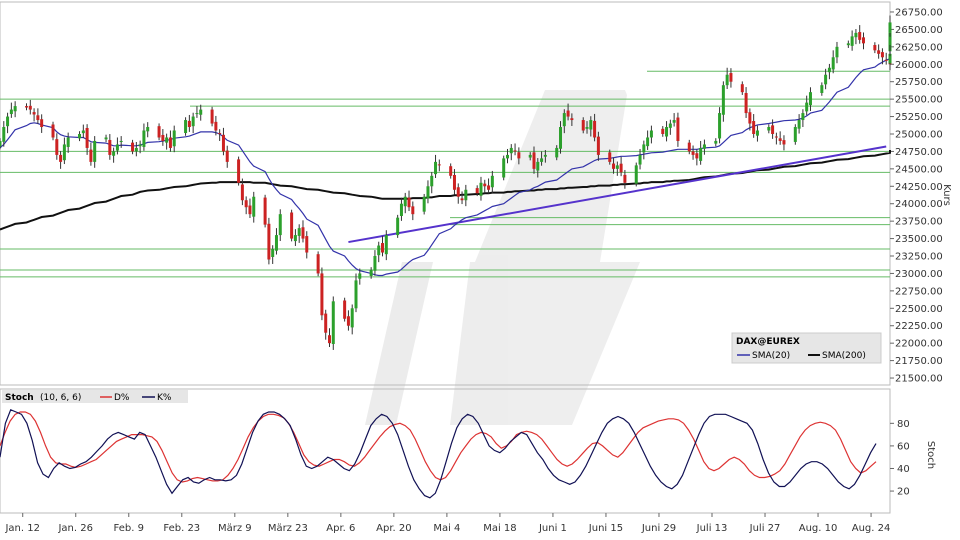 This screenshot has width=960, height=540. What do you see at coordinates (768, 342) in the screenshot?
I see `legend-title: DAX@EUREX` at bounding box center [768, 342].